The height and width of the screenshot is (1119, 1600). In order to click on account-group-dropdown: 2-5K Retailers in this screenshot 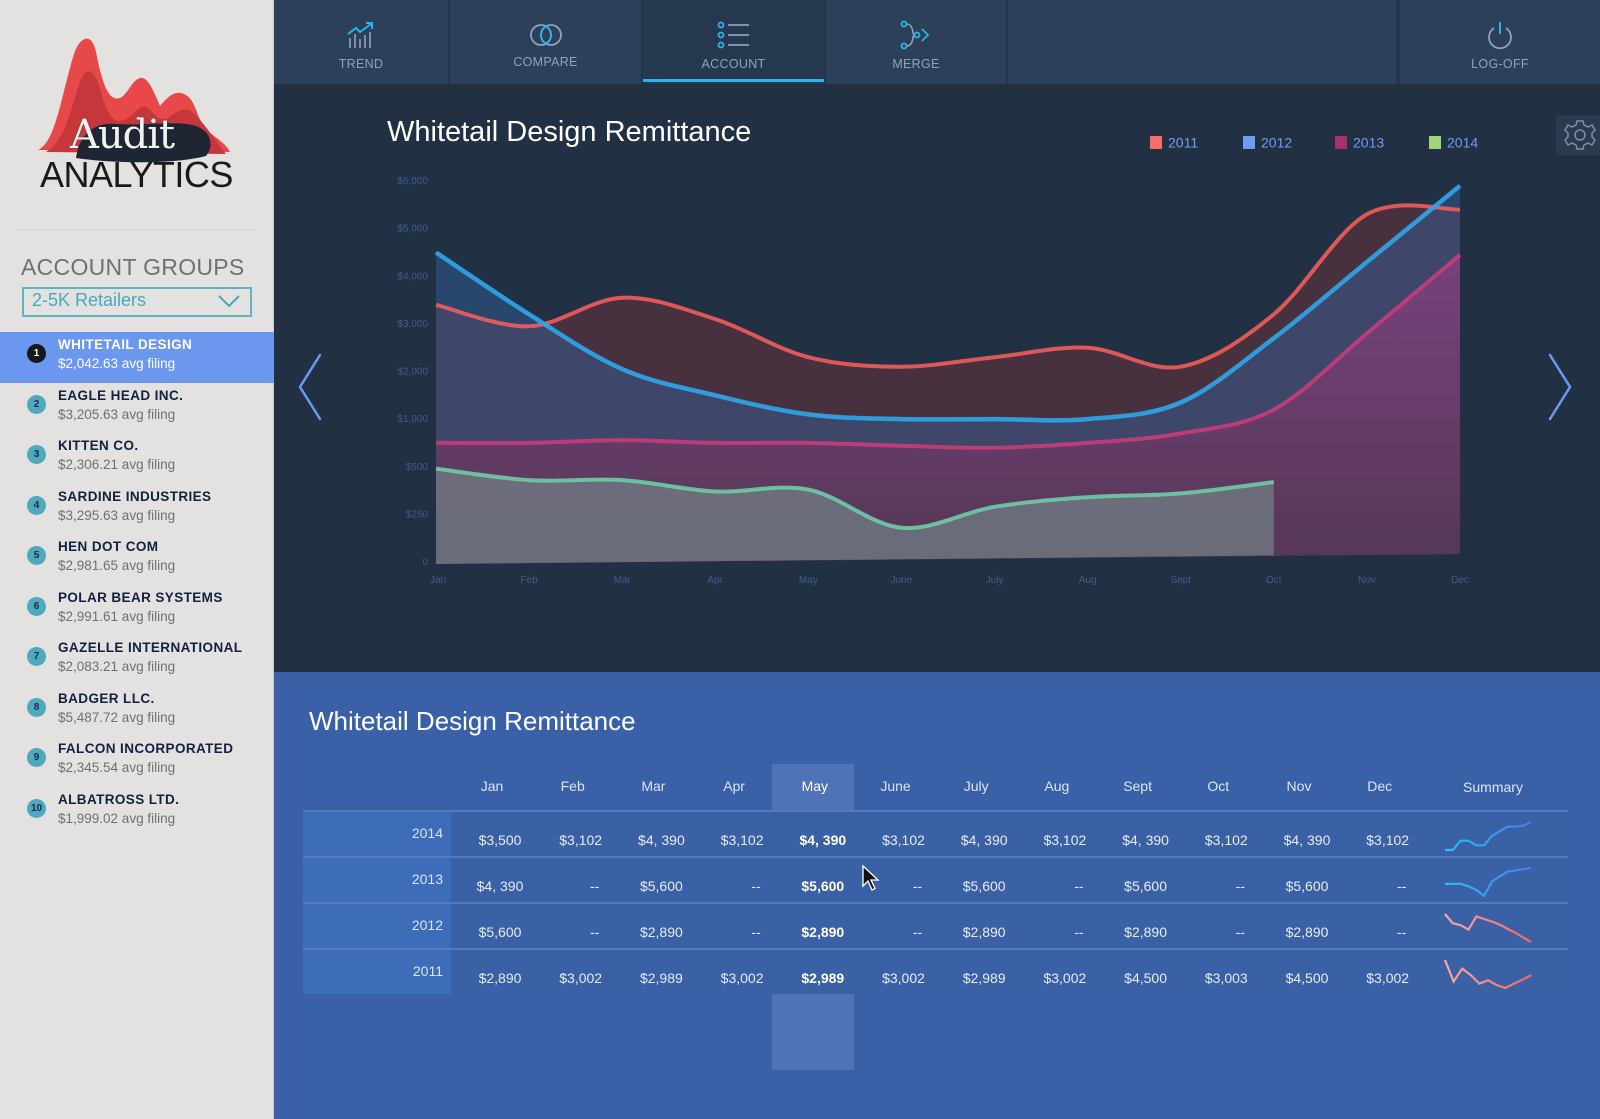, I will do `click(137, 302)`.